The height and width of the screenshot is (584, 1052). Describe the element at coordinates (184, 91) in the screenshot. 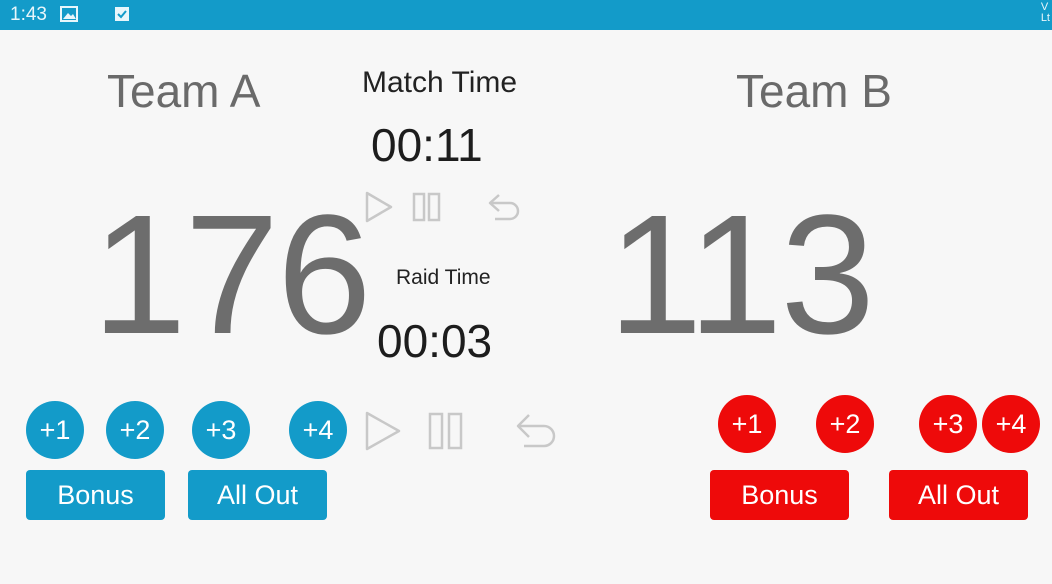

I see `team-a-name: Team A` at that location.